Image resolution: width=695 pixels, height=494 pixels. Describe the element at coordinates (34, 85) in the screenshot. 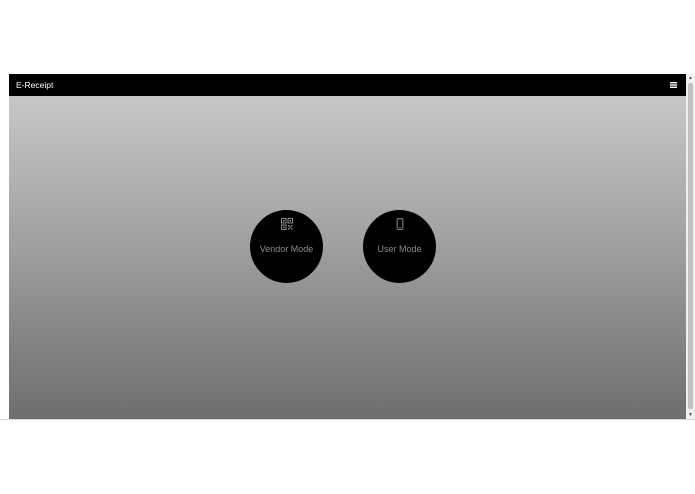

I see `brand-title: E-Receipt` at that location.